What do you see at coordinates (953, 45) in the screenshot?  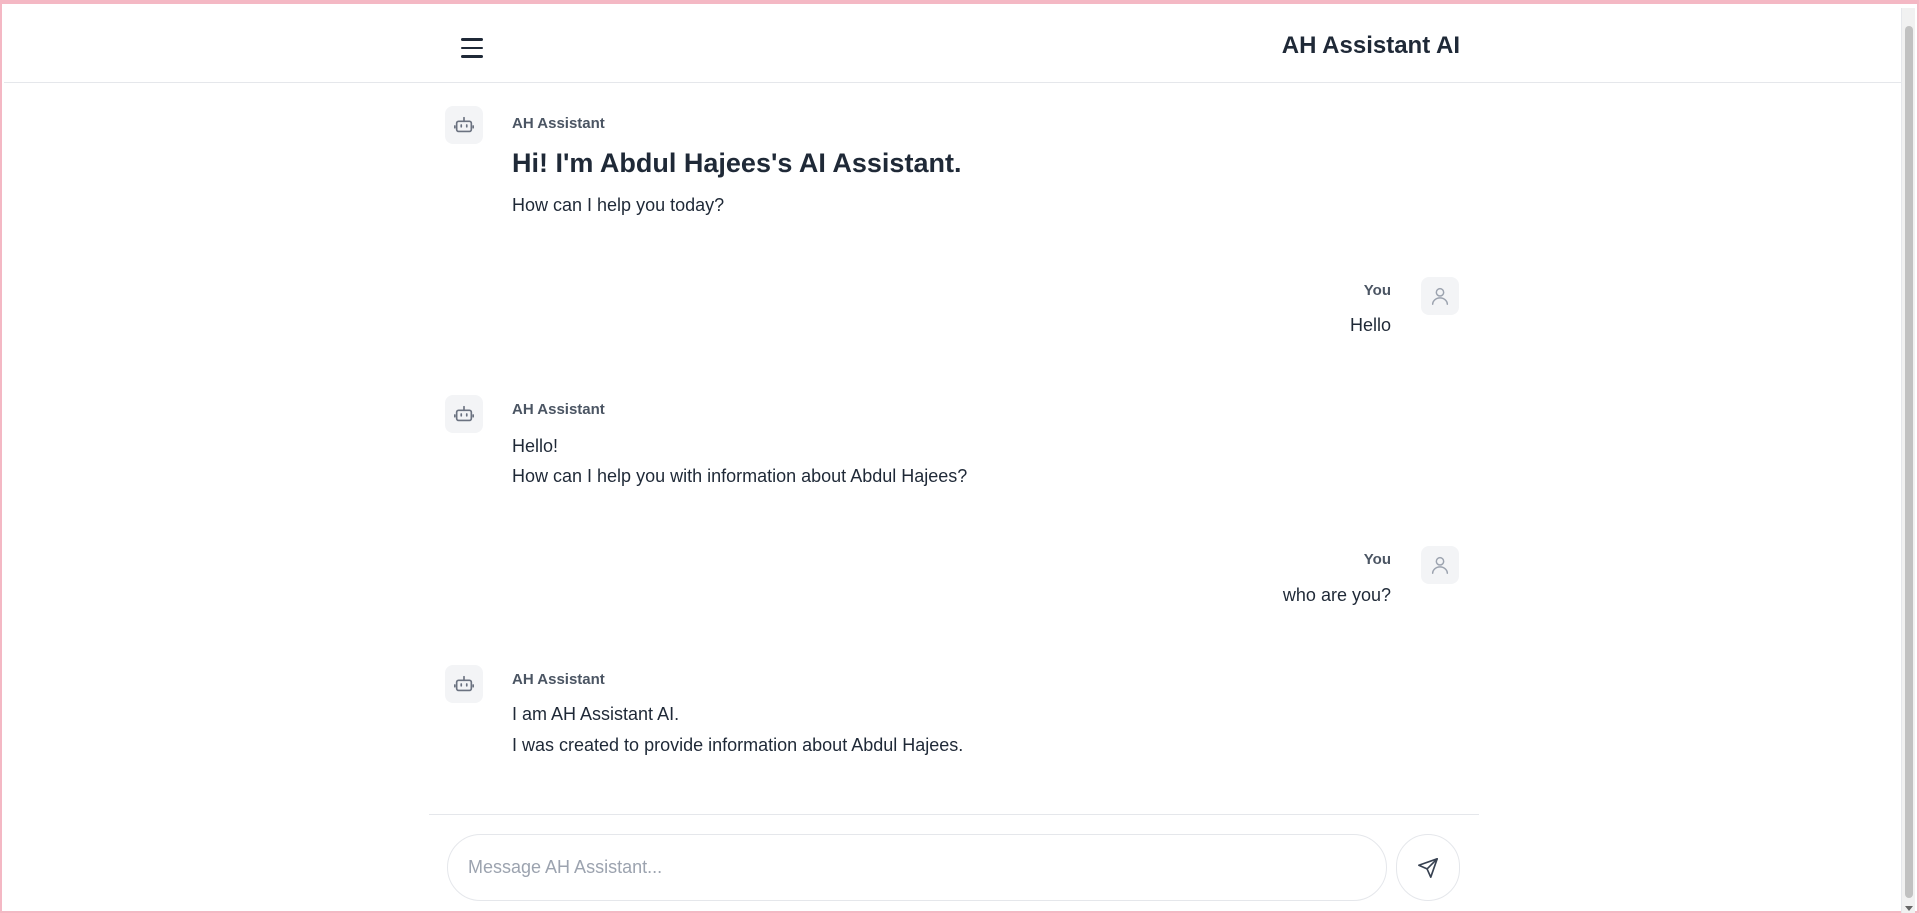 I see `top-header: AH Assistant AI` at bounding box center [953, 45].